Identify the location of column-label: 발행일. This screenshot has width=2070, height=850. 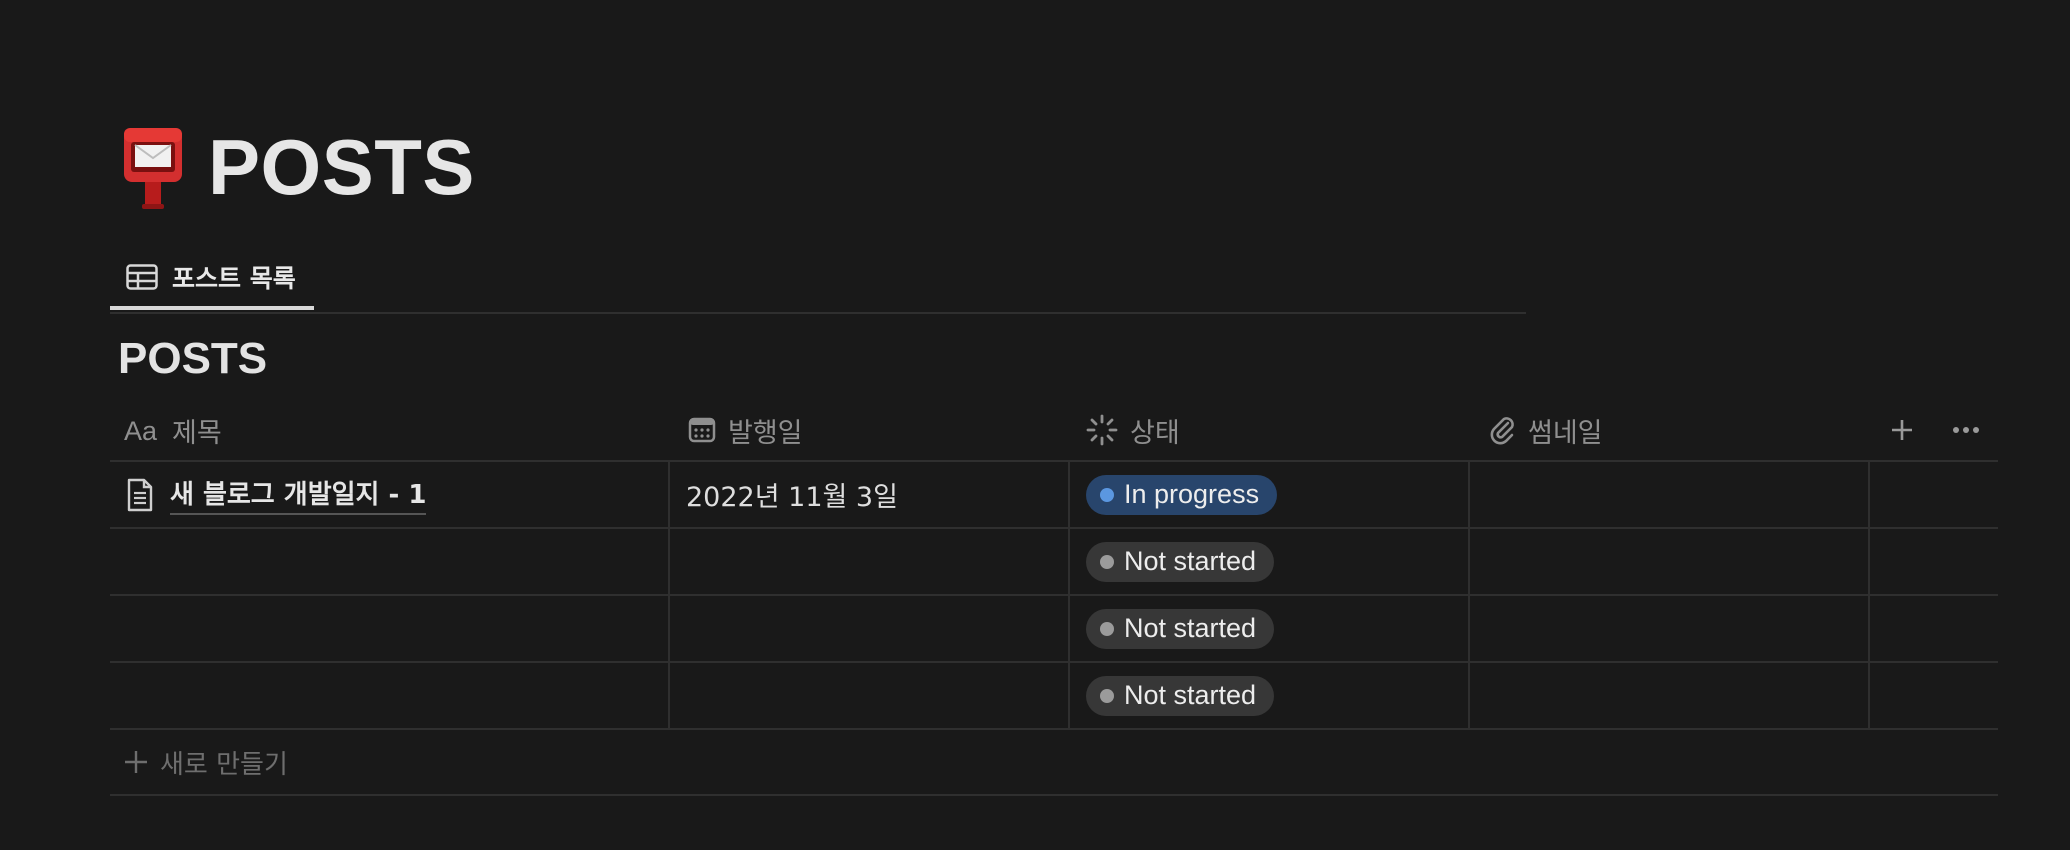
(765, 433).